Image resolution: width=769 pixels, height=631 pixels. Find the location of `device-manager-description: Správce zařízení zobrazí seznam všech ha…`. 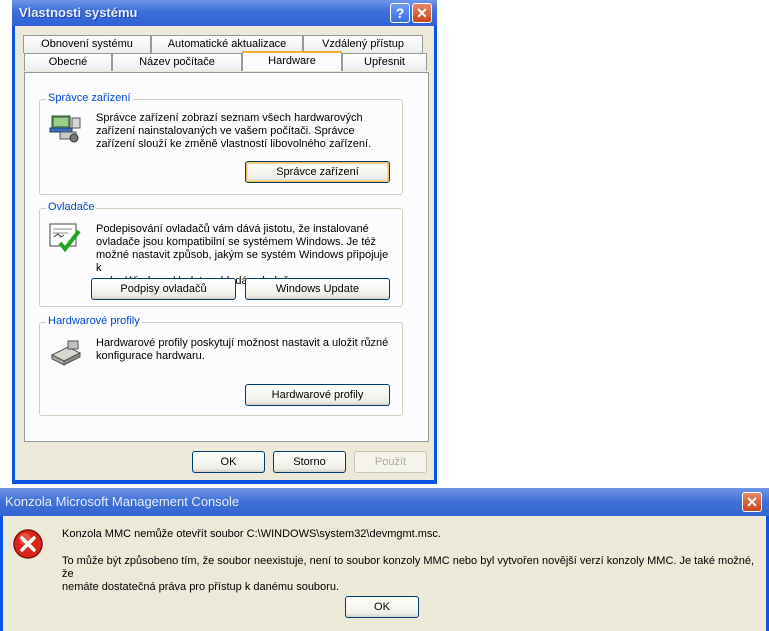

device-manager-description: Správce zařízení zobrazí seznam všech ha… is located at coordinates (246, 131).